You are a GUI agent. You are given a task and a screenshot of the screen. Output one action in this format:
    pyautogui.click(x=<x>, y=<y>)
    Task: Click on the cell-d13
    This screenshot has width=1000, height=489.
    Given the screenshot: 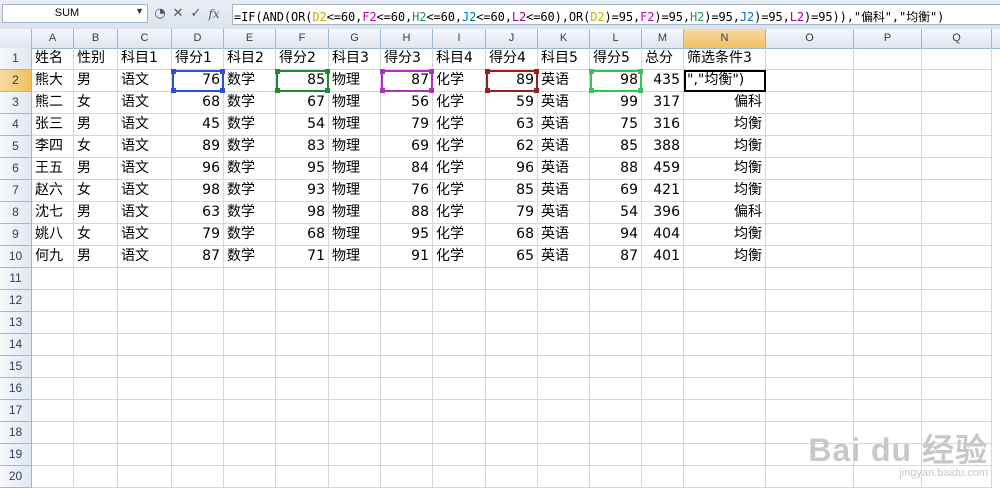 What is the action you would take?
    pyautogui.click(x=198, y=323)
    